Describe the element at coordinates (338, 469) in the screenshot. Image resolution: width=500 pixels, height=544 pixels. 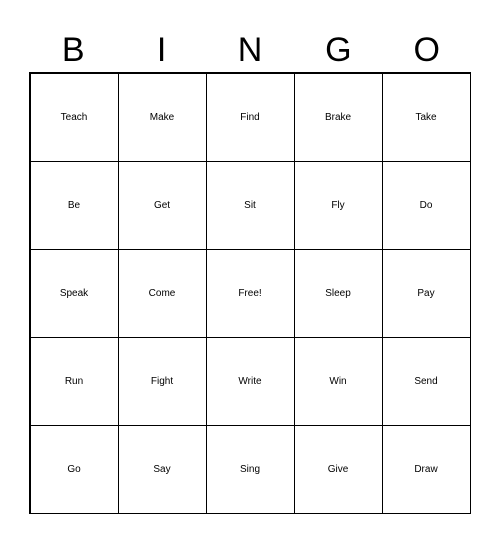
I see `bingo-cell: Give` at that location.